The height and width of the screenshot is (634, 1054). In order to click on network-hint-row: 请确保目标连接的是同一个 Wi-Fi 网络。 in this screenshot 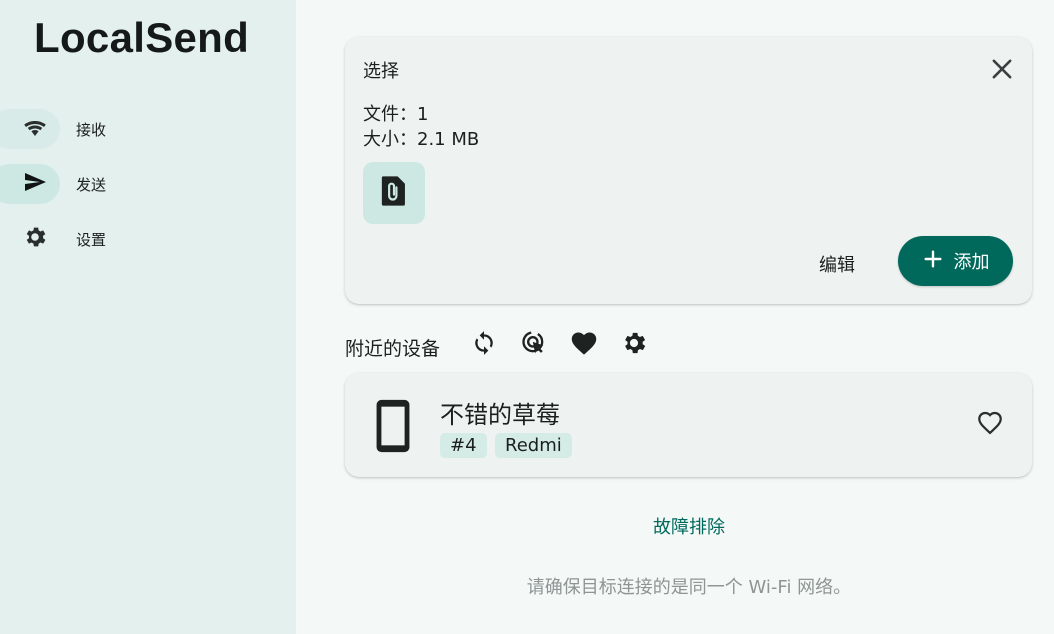, I will do `click(527, 586)`.